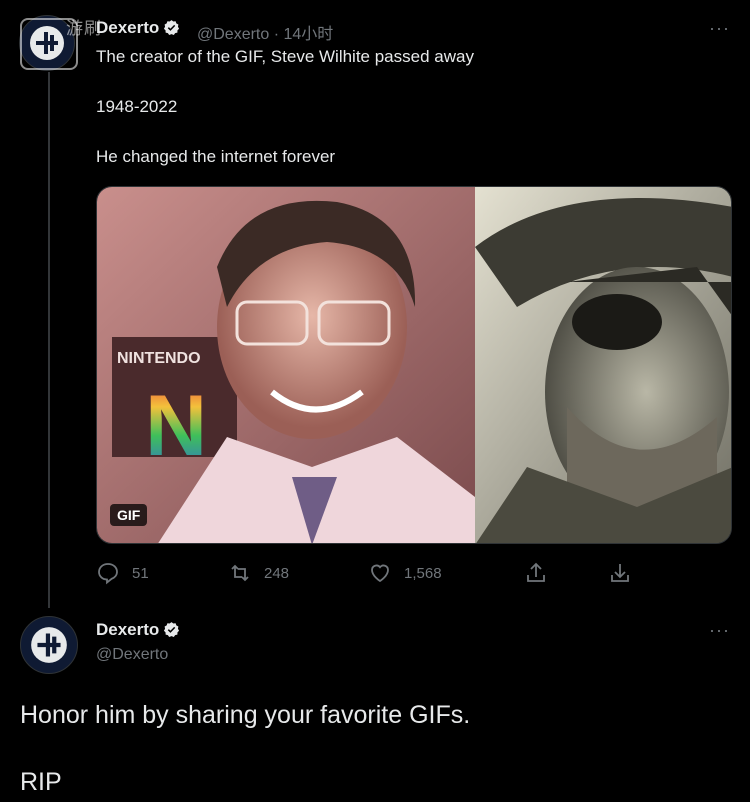 This screenshot has height=802, width=750. I want to click on reply-count: 51, so click(140, 573).